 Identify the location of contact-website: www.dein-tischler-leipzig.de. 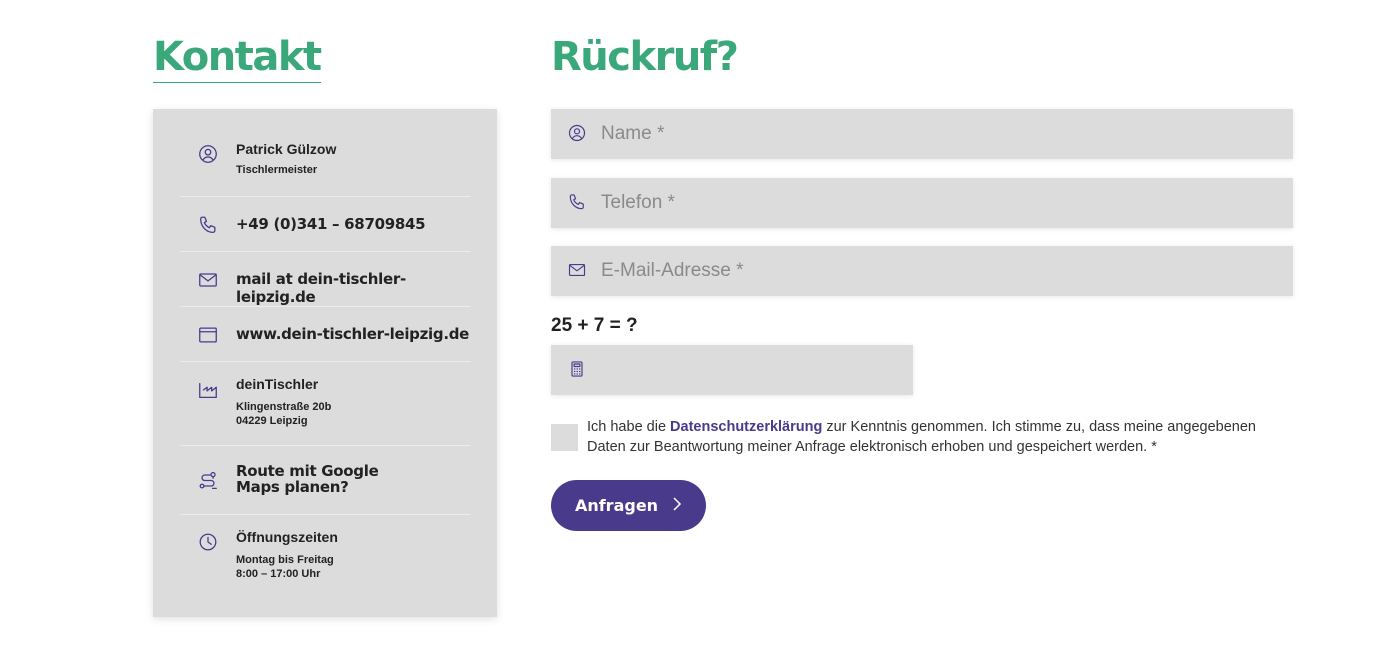
(325, 334).